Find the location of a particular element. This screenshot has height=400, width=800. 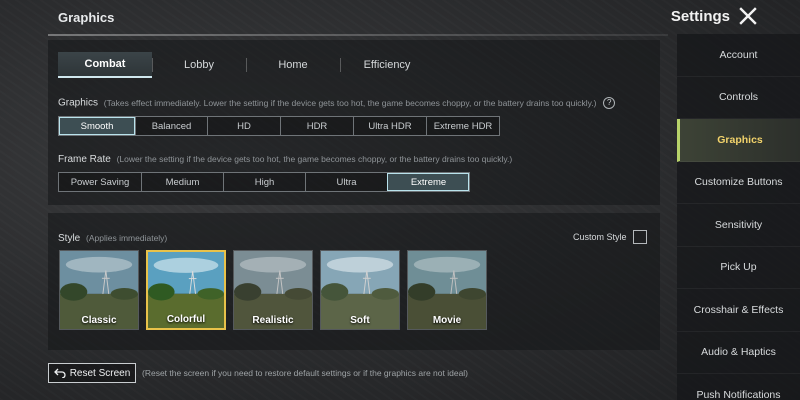

style-section-label: Style (Applies immediately) is located at coordinates (112, 238).